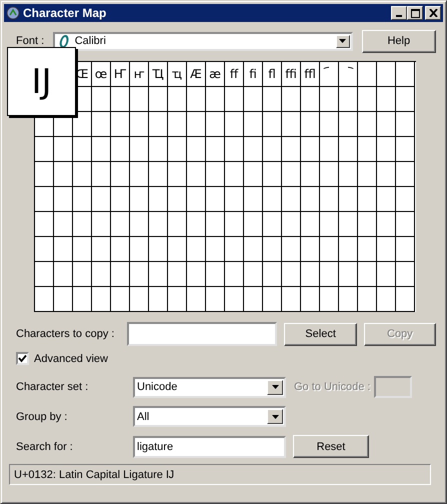 This screenshot has height=504, width=447. What do you see at coordinates (202, 334) in the screenshot?
I see `characters-to-copy-field` at bounding box center [202, 334].